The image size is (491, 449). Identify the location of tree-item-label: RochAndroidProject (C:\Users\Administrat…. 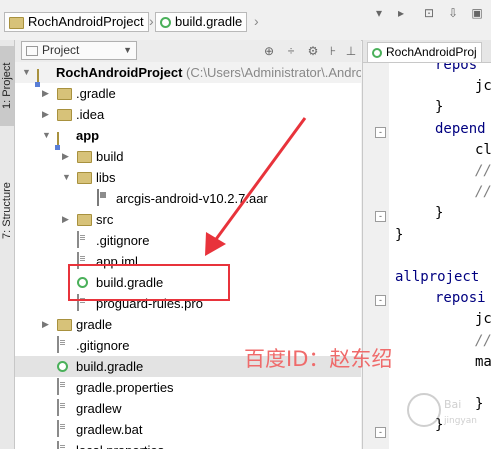
(208, 72).